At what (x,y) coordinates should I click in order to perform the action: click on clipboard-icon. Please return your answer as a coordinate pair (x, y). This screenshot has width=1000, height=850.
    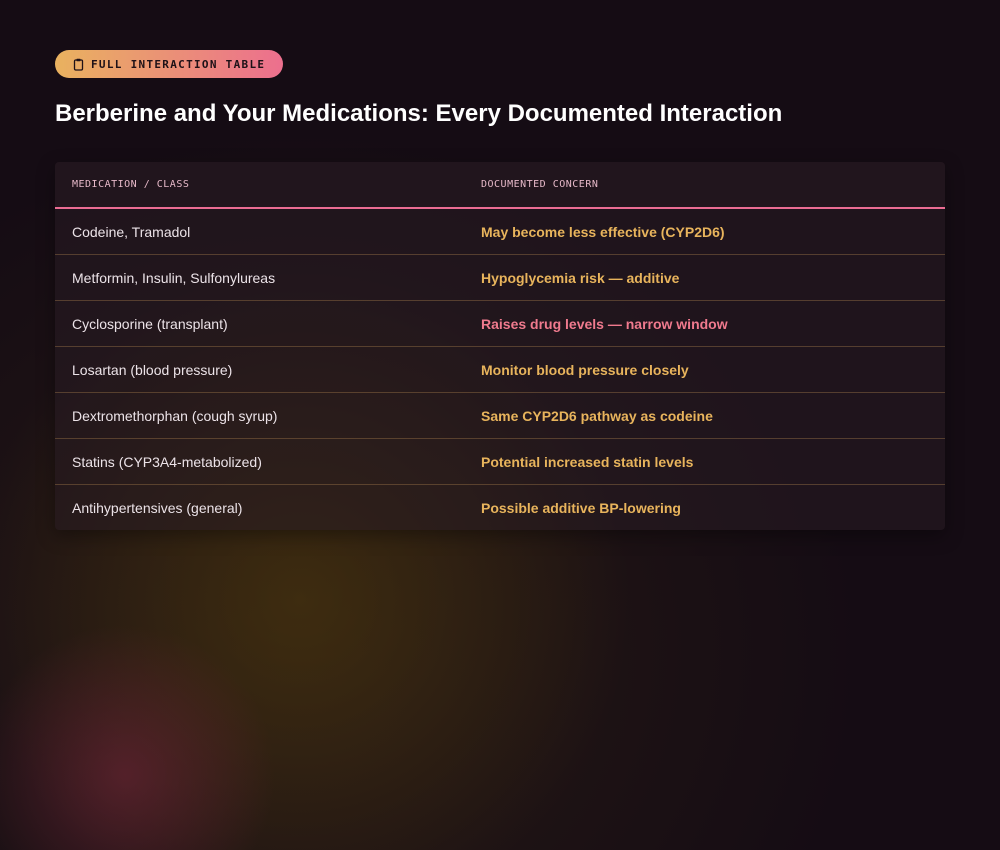
    Looking at the image, I should click on (78, 64).